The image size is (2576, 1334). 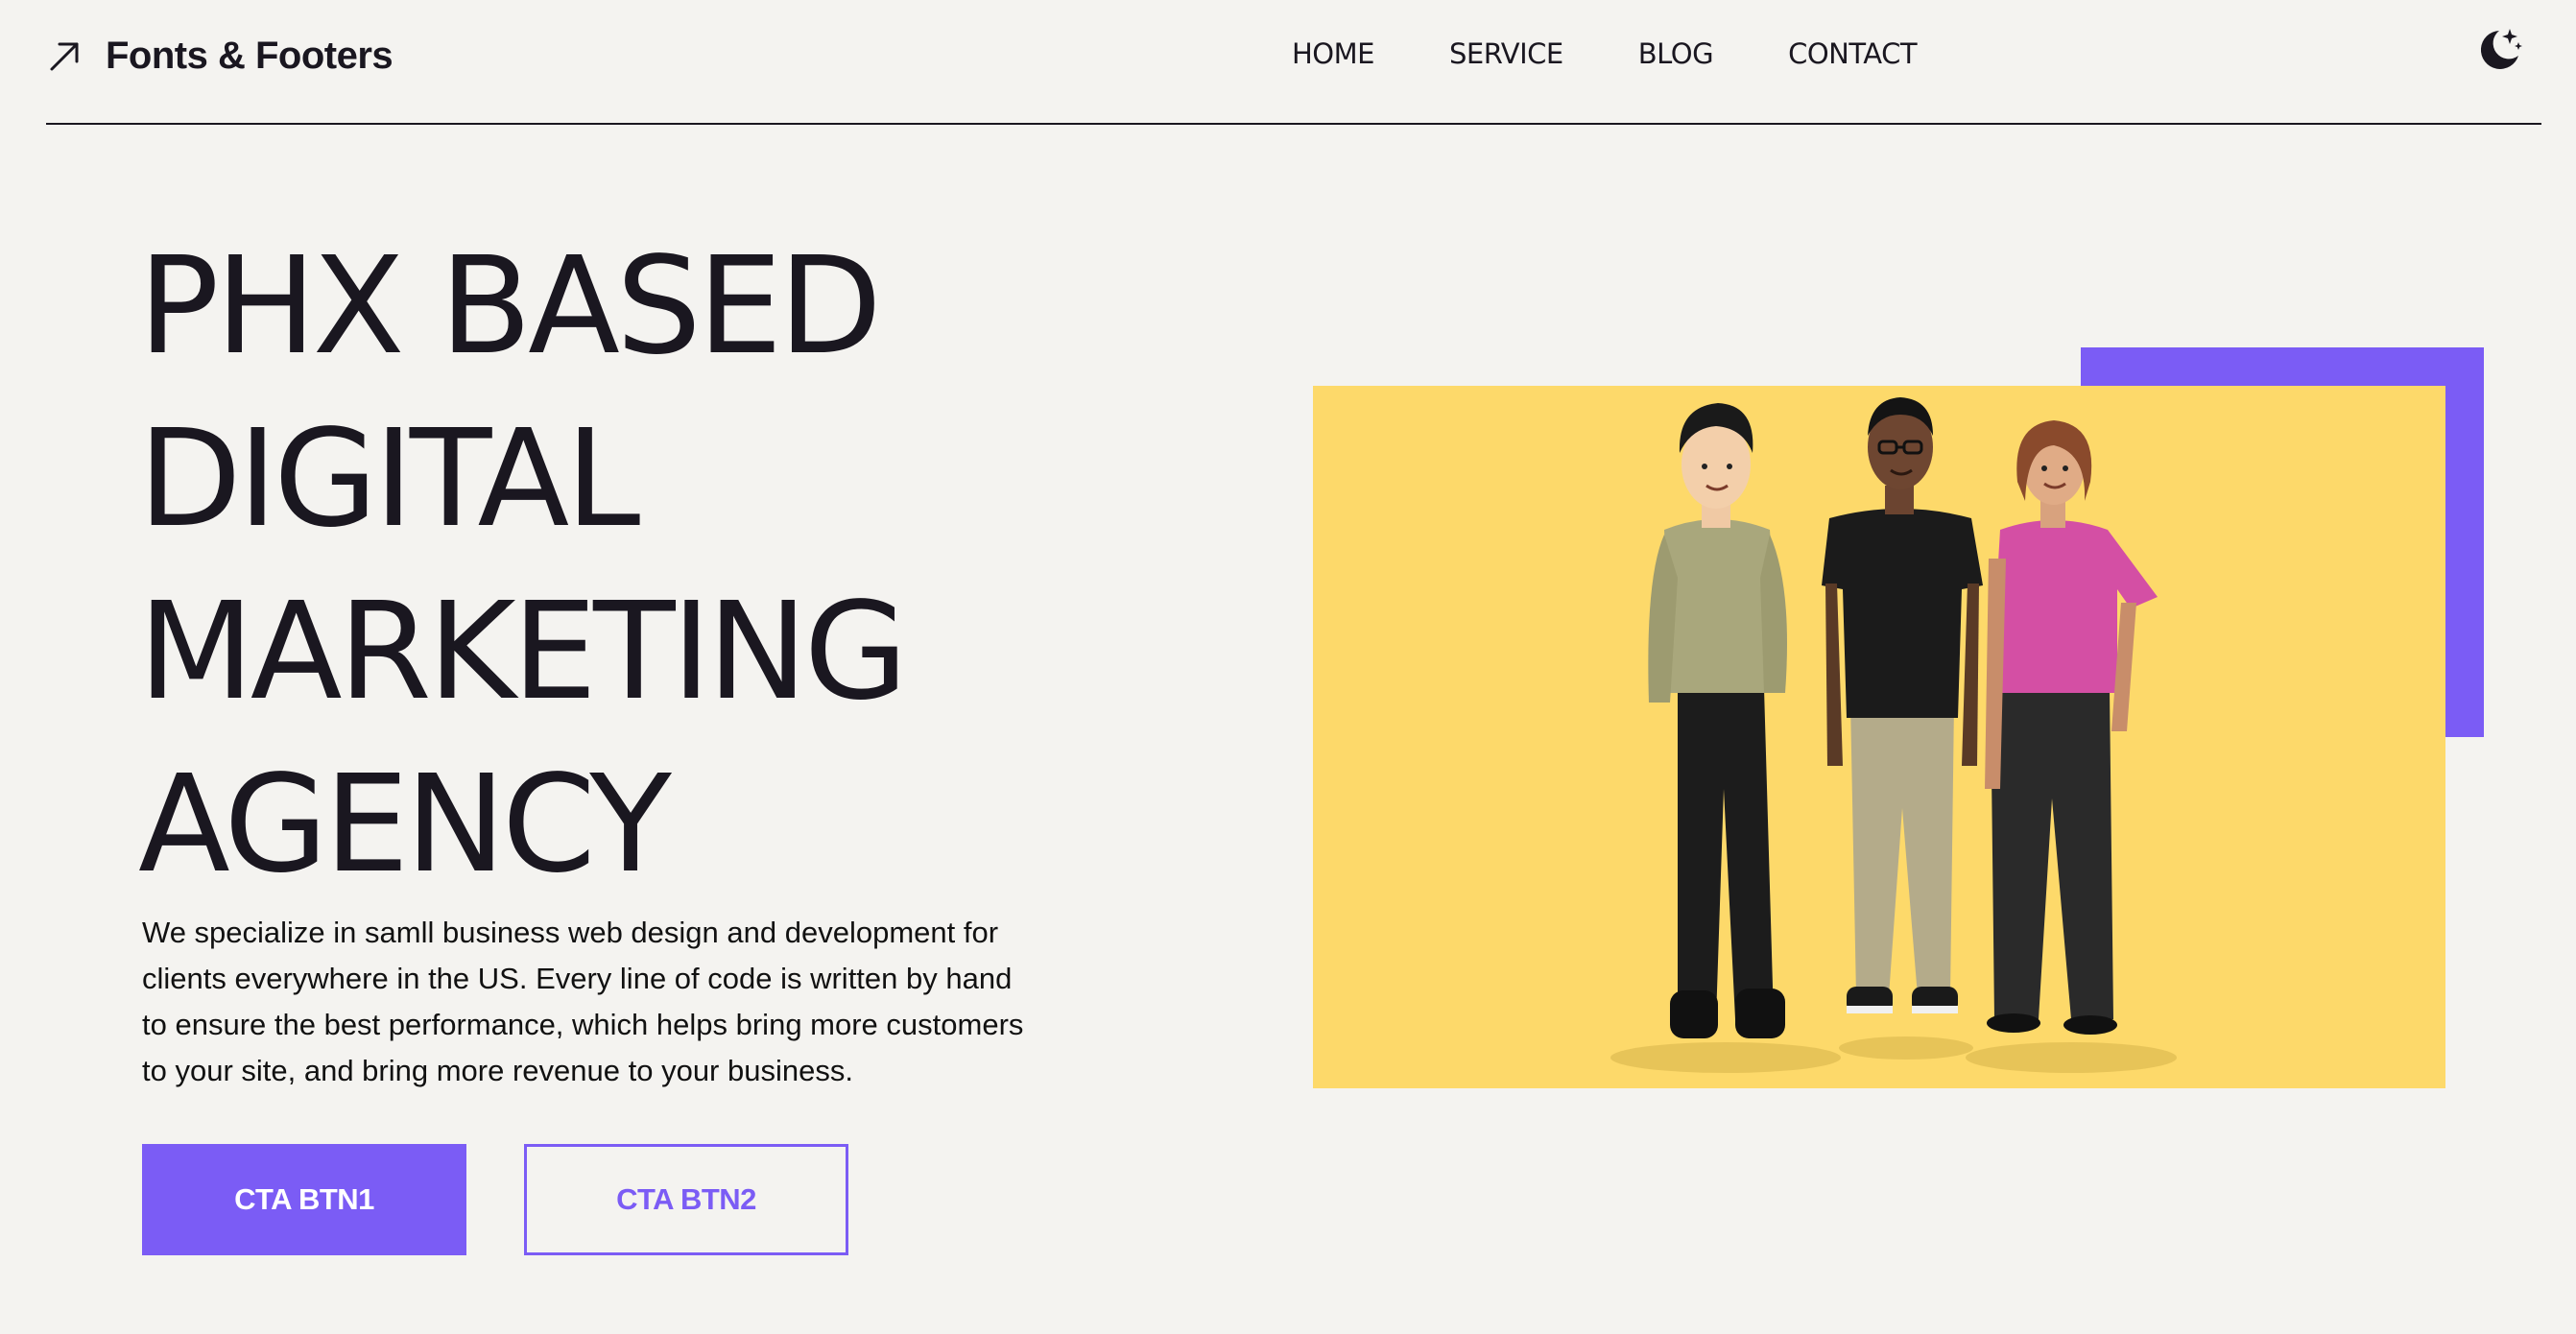 I want to click on person-middle, so click(x=1902, y=705).